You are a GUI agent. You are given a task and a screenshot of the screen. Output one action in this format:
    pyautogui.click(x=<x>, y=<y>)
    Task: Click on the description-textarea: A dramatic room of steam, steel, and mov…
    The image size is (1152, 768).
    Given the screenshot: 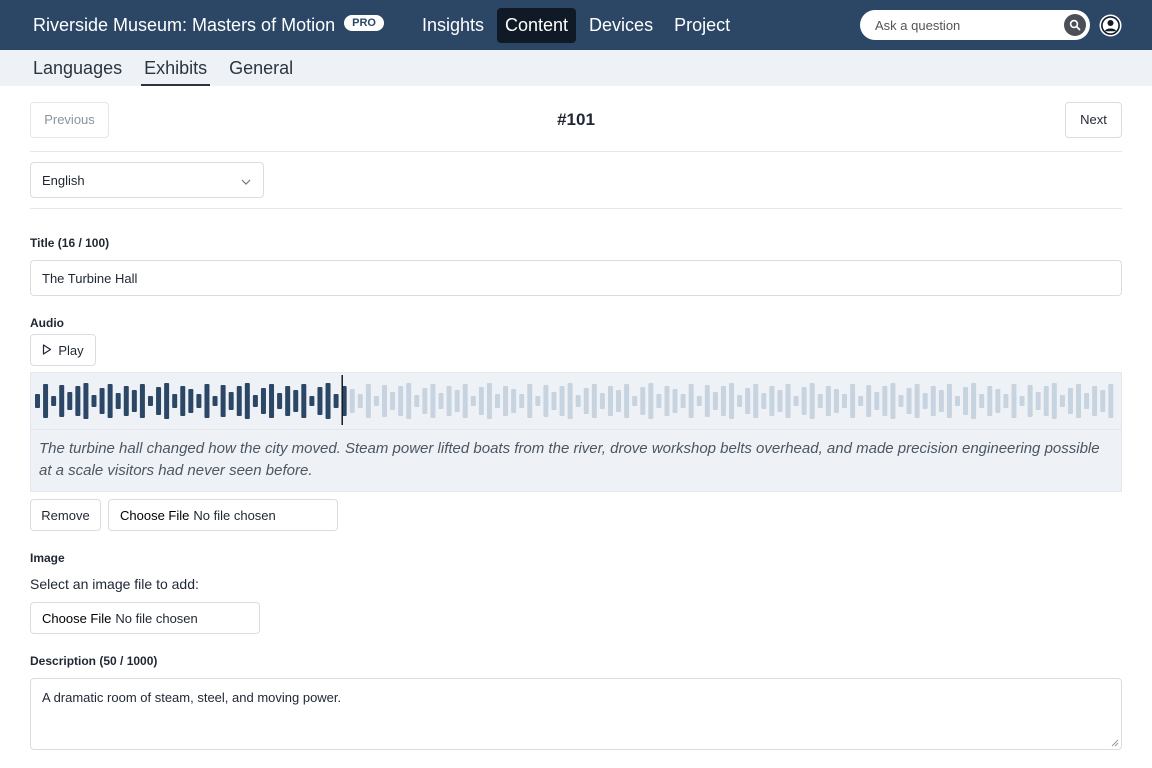 What is the action you would take?
    pyautogui.click(x=576, y=714)
    